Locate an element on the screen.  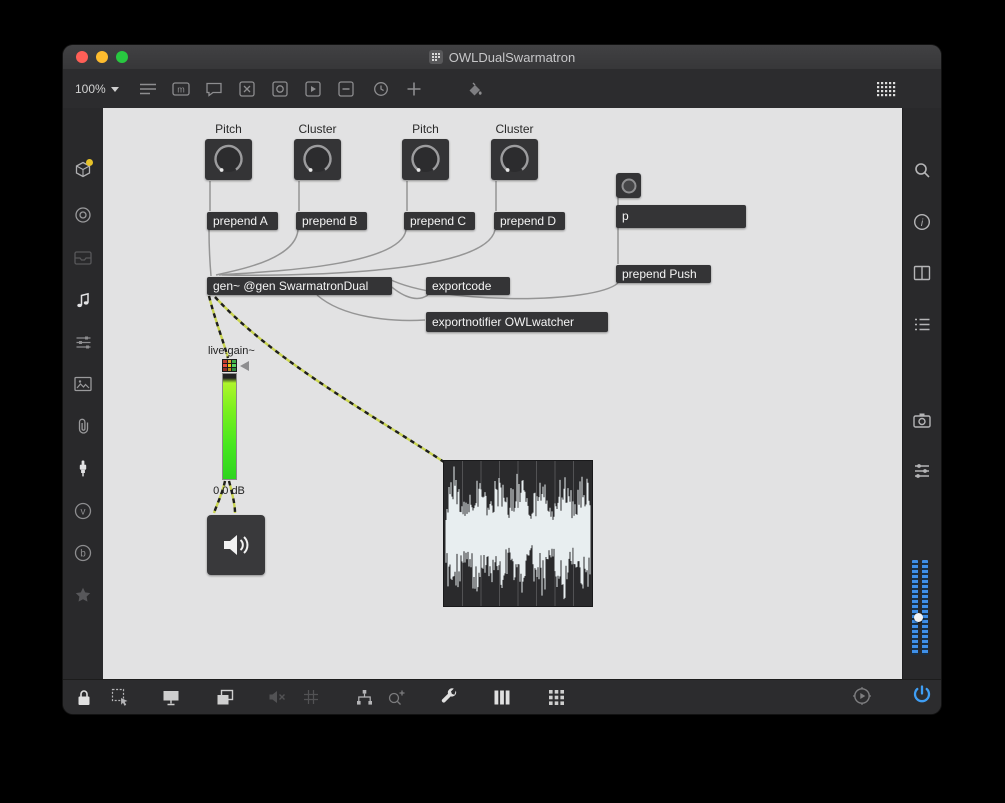
hierarchy-icon is located at coordinates (364, 697).